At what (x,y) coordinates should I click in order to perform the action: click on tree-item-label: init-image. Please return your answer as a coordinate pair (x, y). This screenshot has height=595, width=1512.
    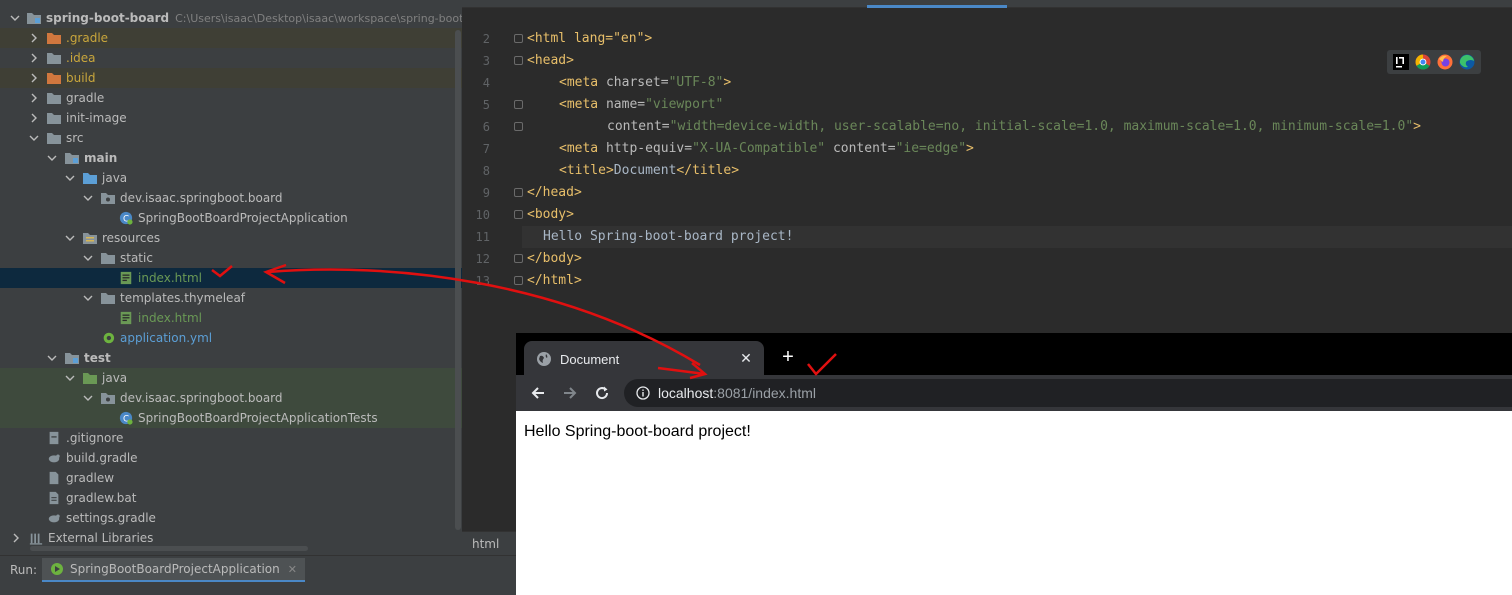
    Looking at the image, I should click on (96, 118).